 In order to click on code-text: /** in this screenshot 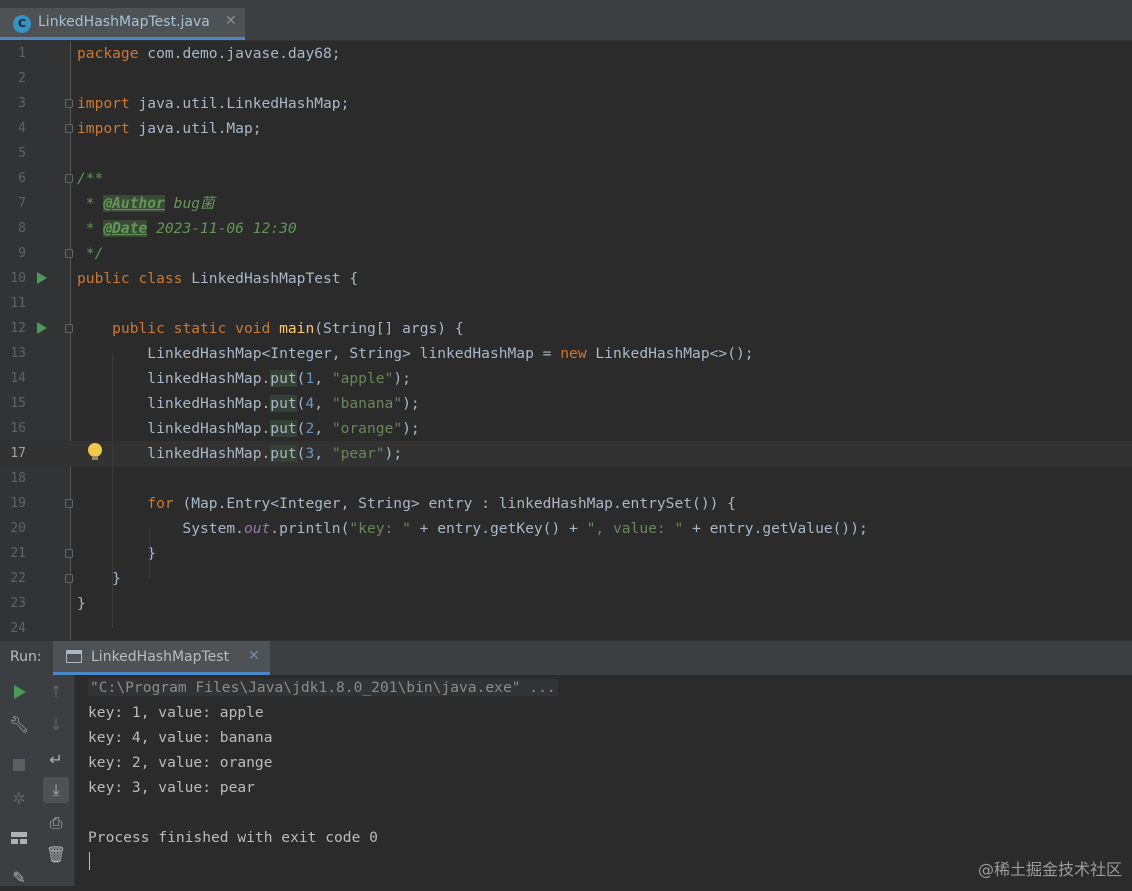, I will do `click(90, 178)`.